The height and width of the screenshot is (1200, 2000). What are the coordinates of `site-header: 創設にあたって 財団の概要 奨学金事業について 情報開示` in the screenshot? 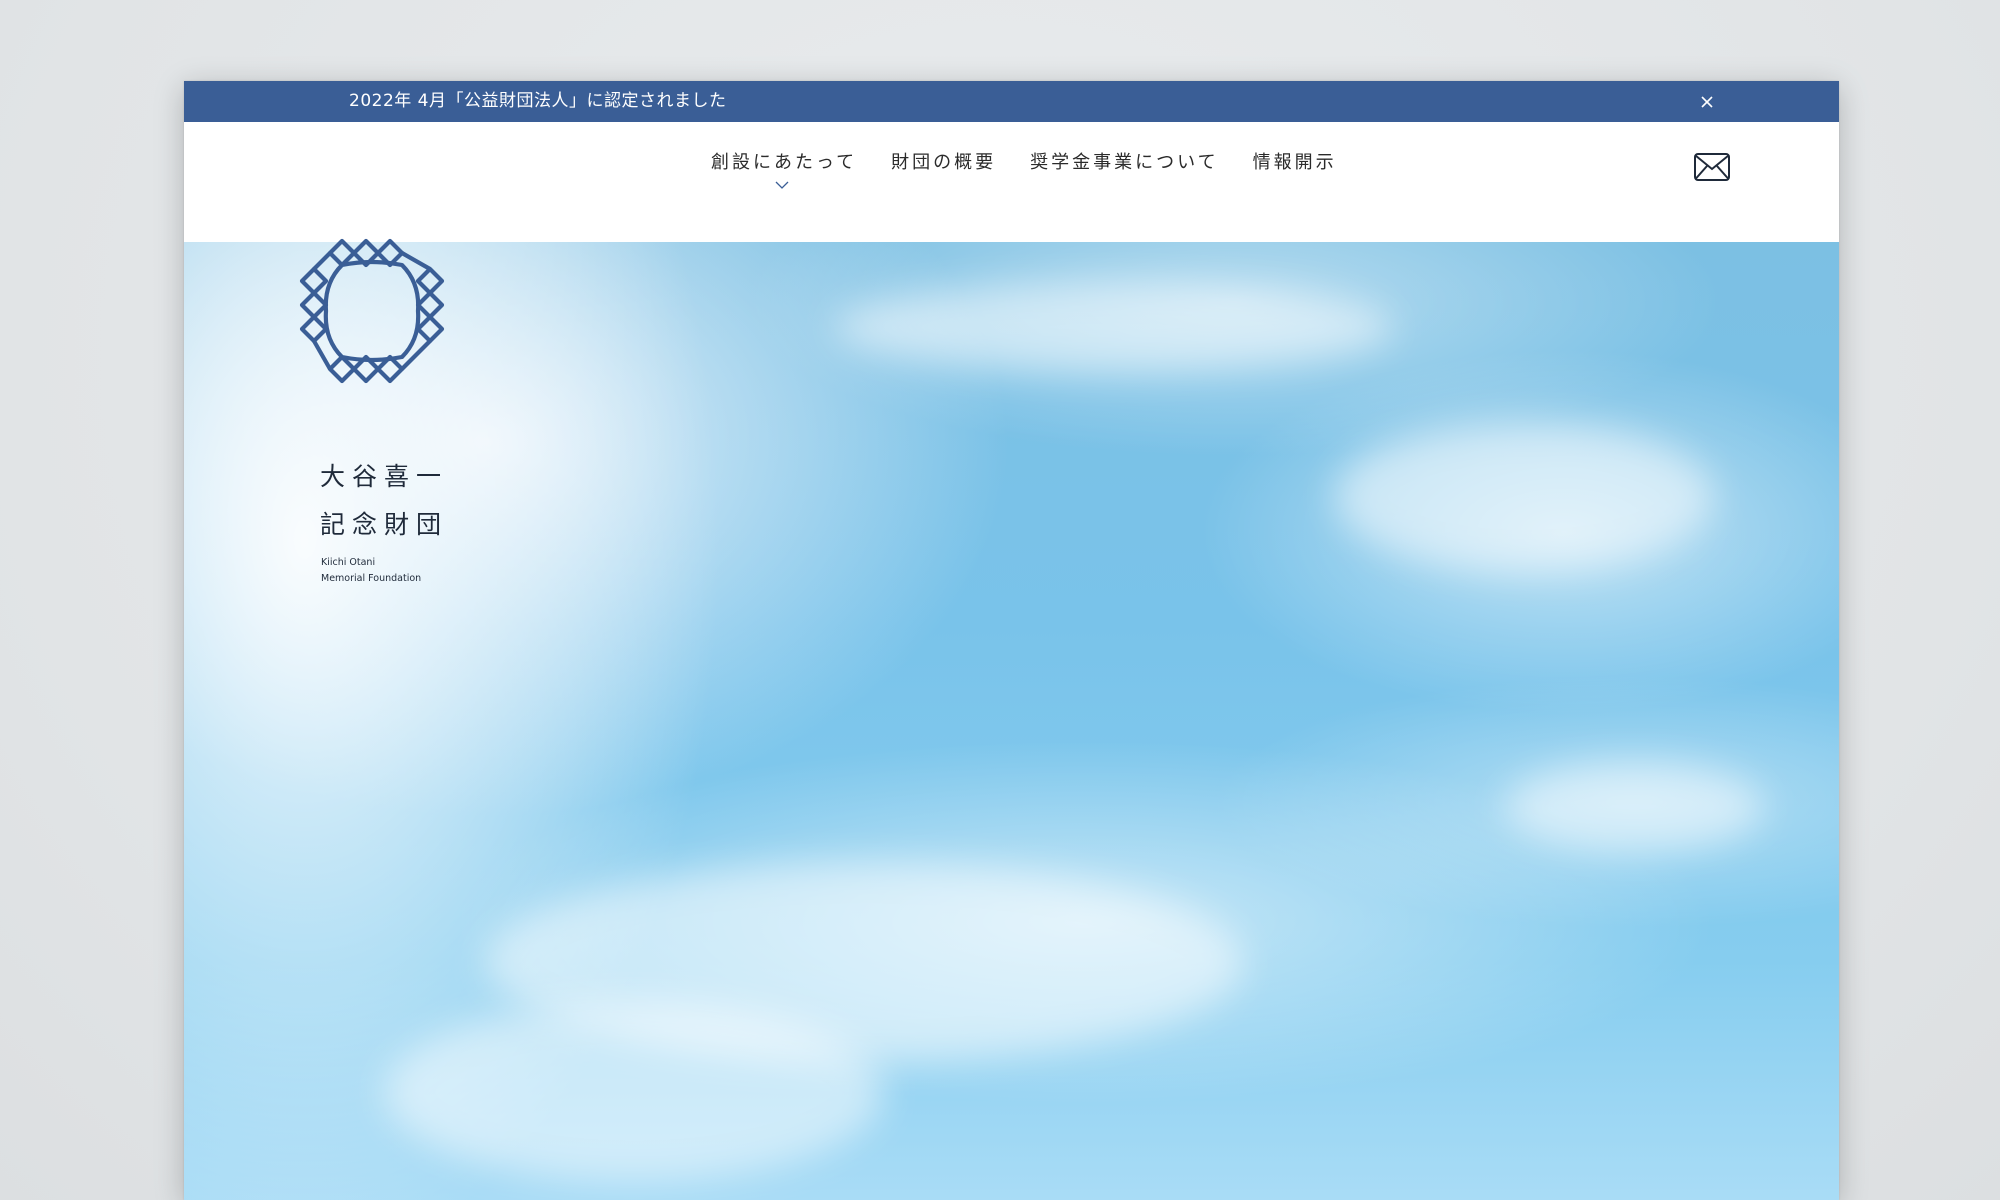 It's located at (1011, 182).